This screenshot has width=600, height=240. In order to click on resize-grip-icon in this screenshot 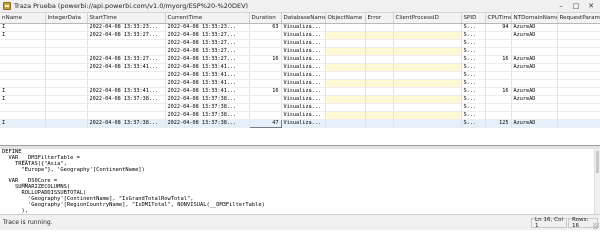, I will do `click(596, 226)`.